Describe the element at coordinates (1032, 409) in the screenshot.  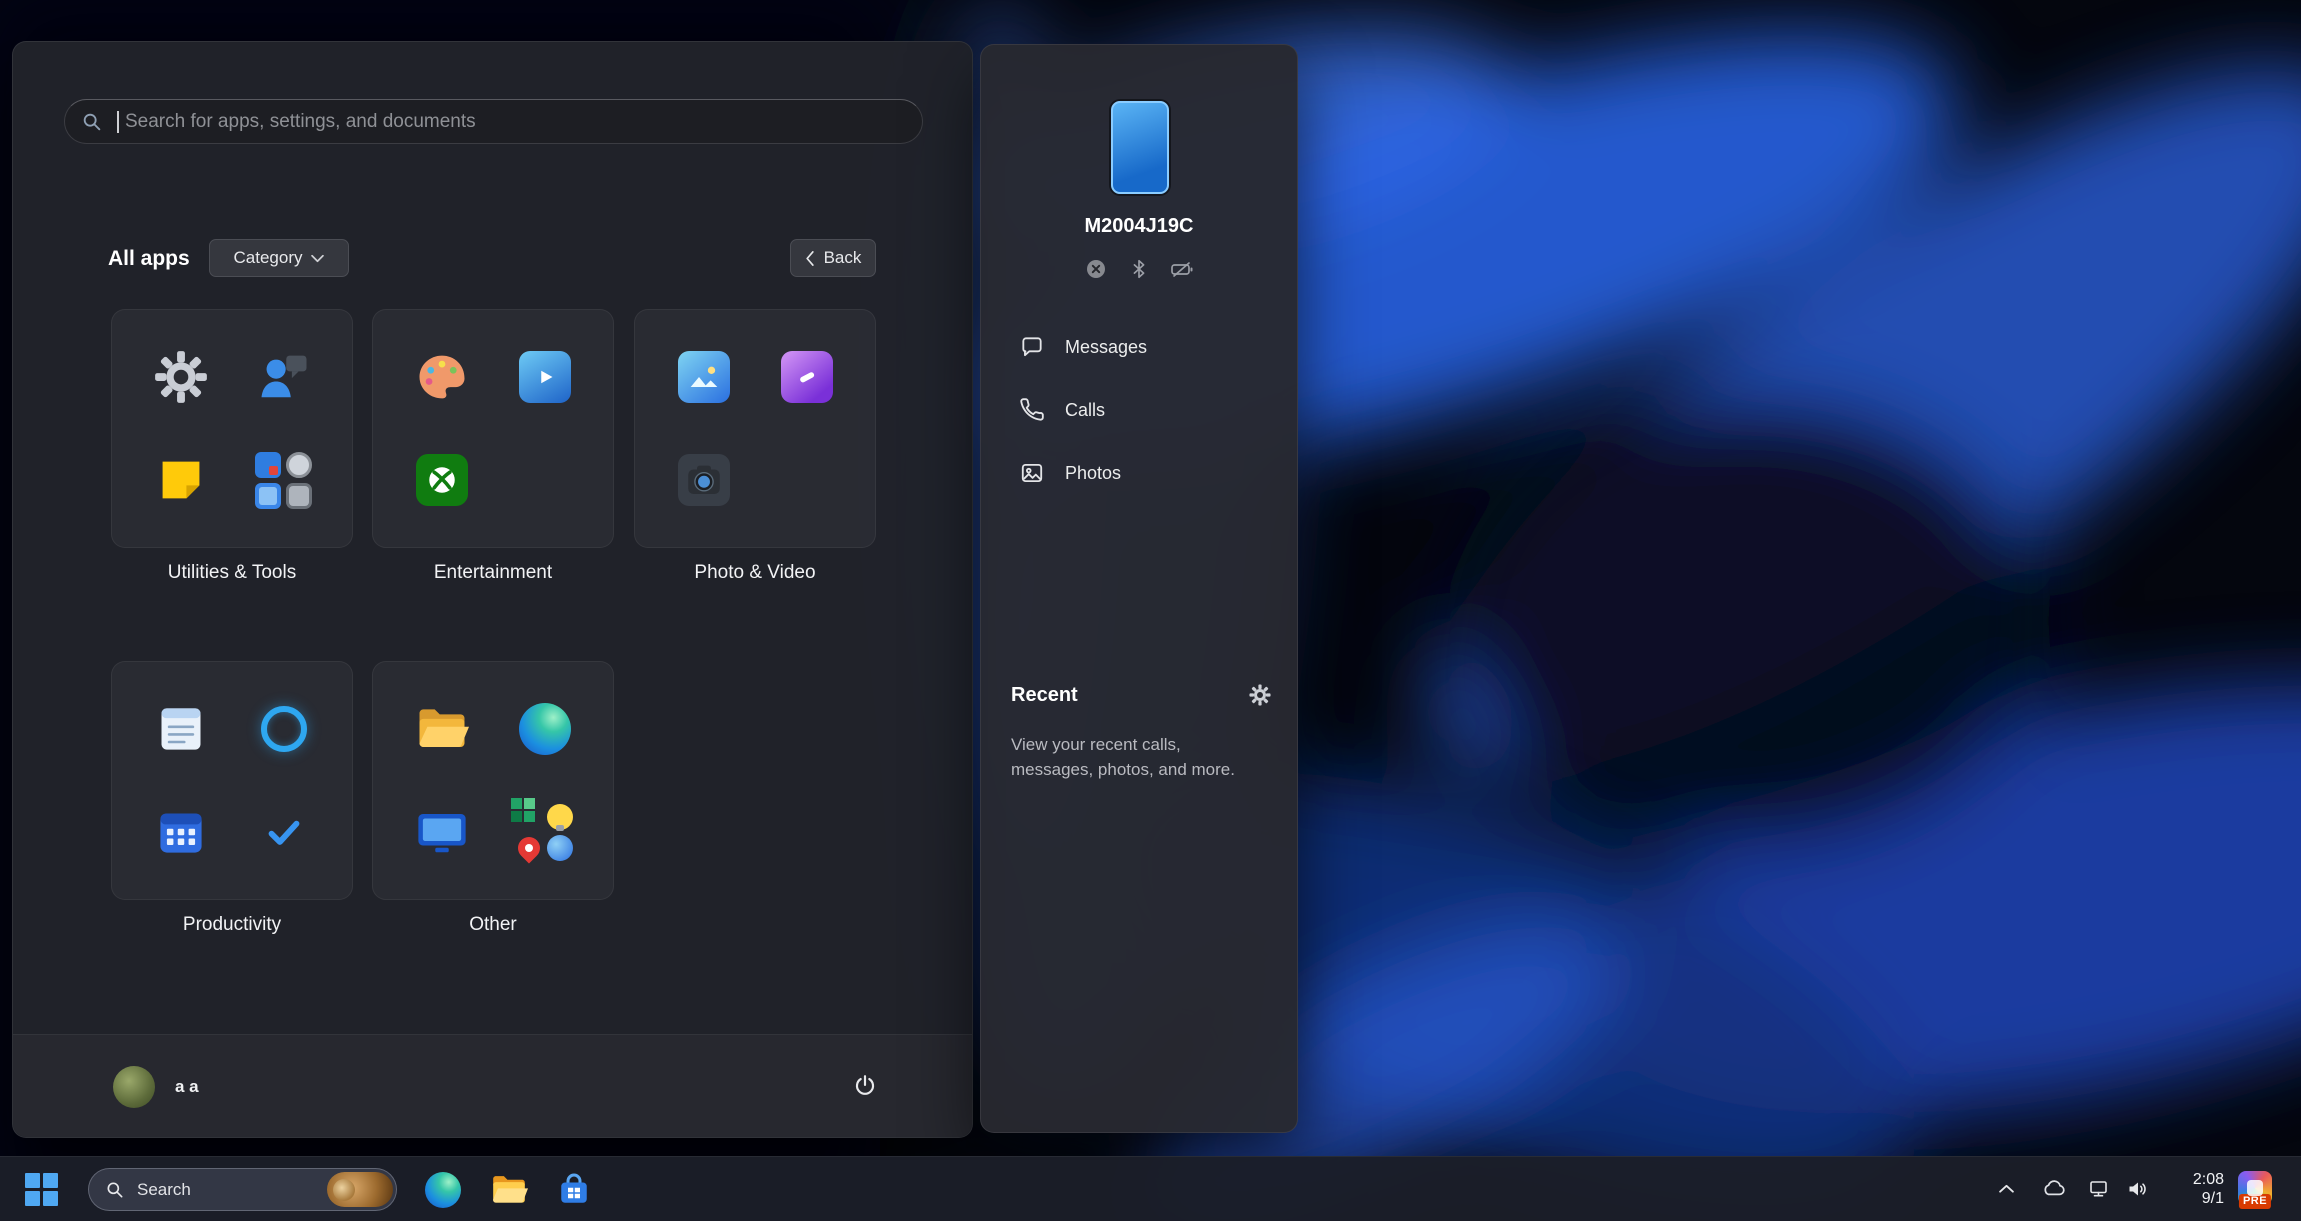
I see `calls-icon` at that location.